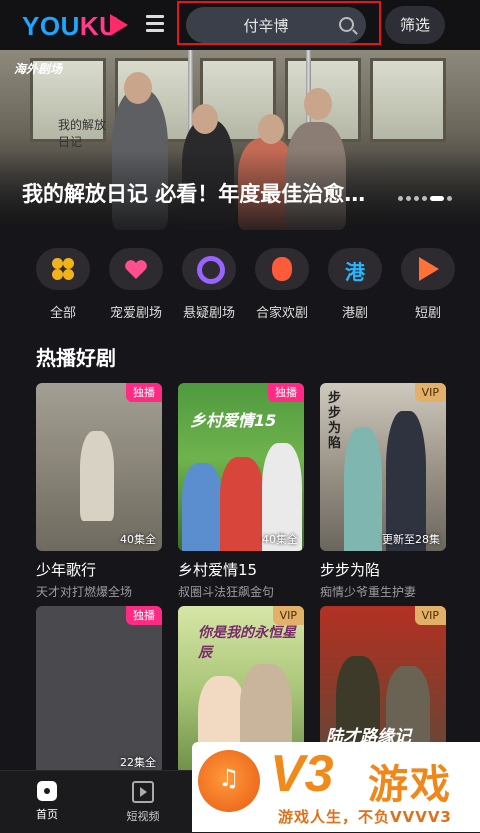  Describe the element at coordinates (143, 816) in the screenshot. I see `nav-label: 短视频` at that location.